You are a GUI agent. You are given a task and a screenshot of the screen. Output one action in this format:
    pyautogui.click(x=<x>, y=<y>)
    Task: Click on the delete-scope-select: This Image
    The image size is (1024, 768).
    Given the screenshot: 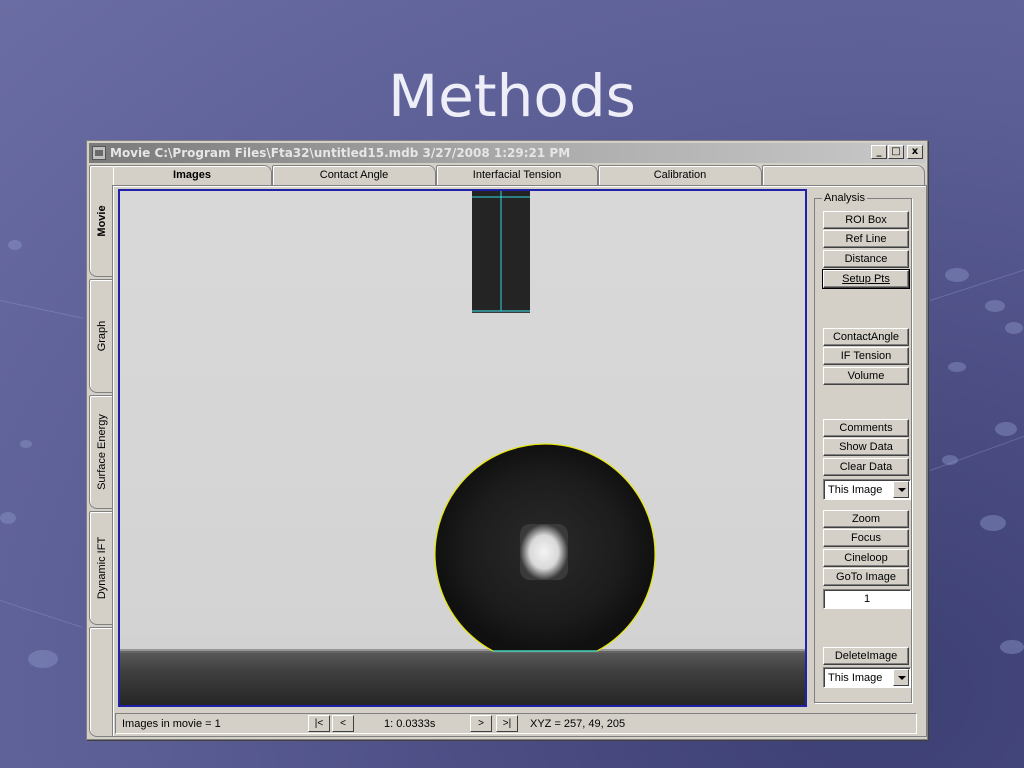 What is the action you would take?
    pyautogui.click(x=867, y=677)
    